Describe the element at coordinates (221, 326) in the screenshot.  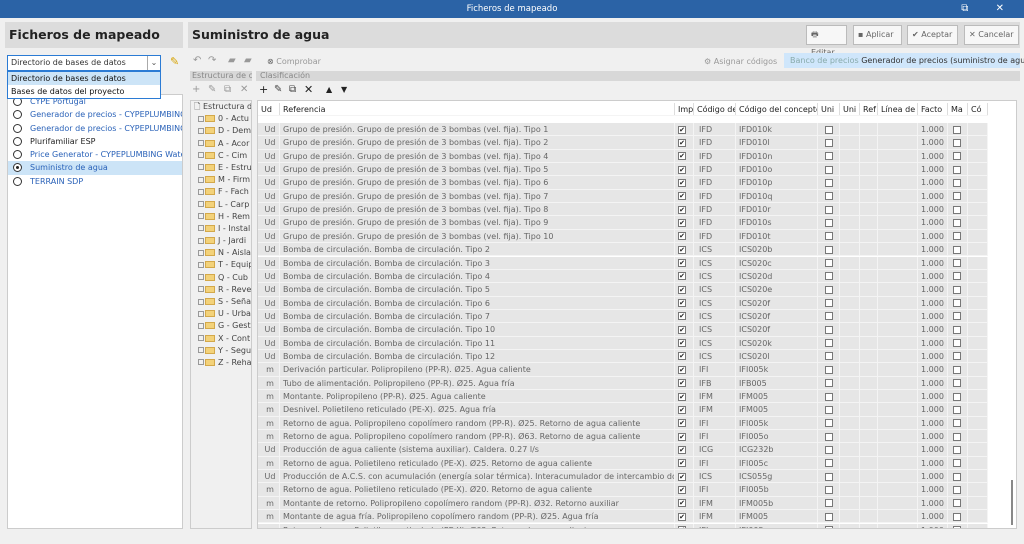
I see `tree-node: G - Gest` at that location.